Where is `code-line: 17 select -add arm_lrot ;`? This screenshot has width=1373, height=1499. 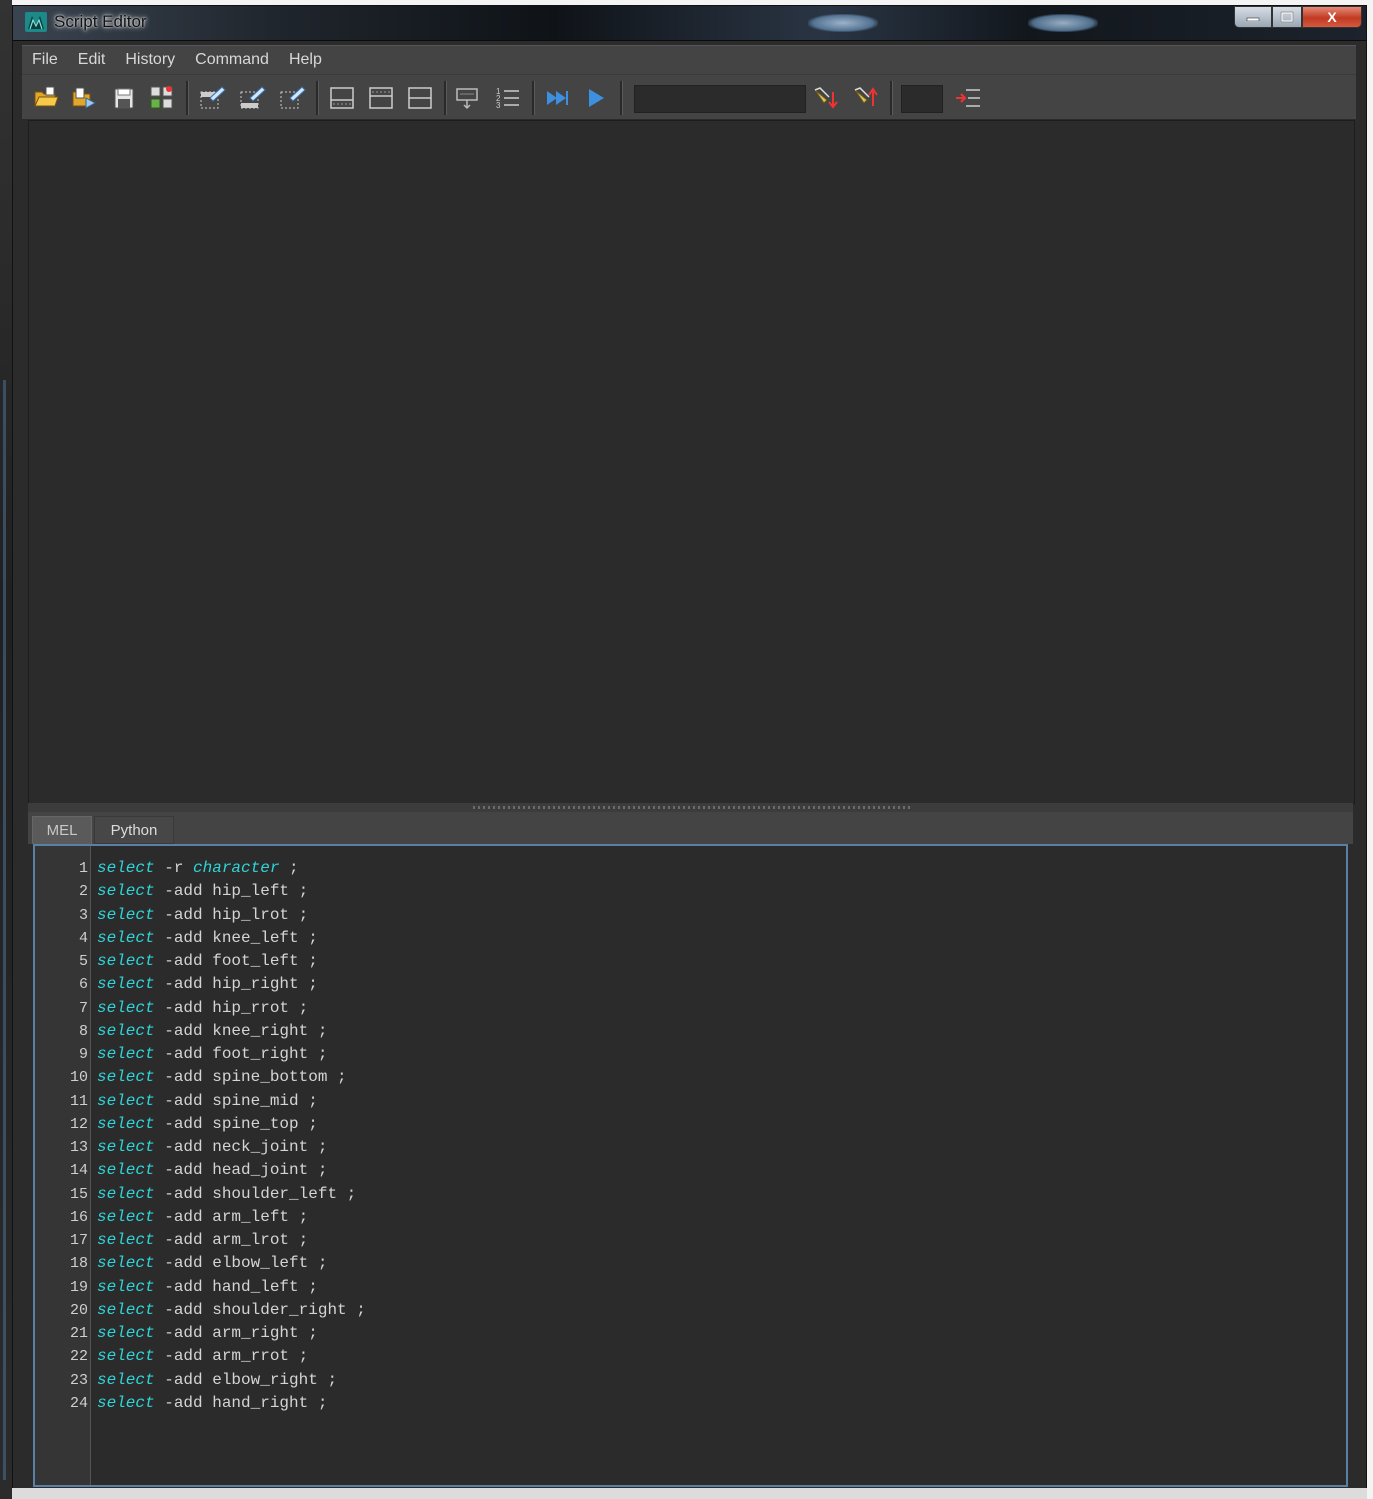
code-line: 17 select -add arm_lrot ; is located at coordinates (690, 1240).